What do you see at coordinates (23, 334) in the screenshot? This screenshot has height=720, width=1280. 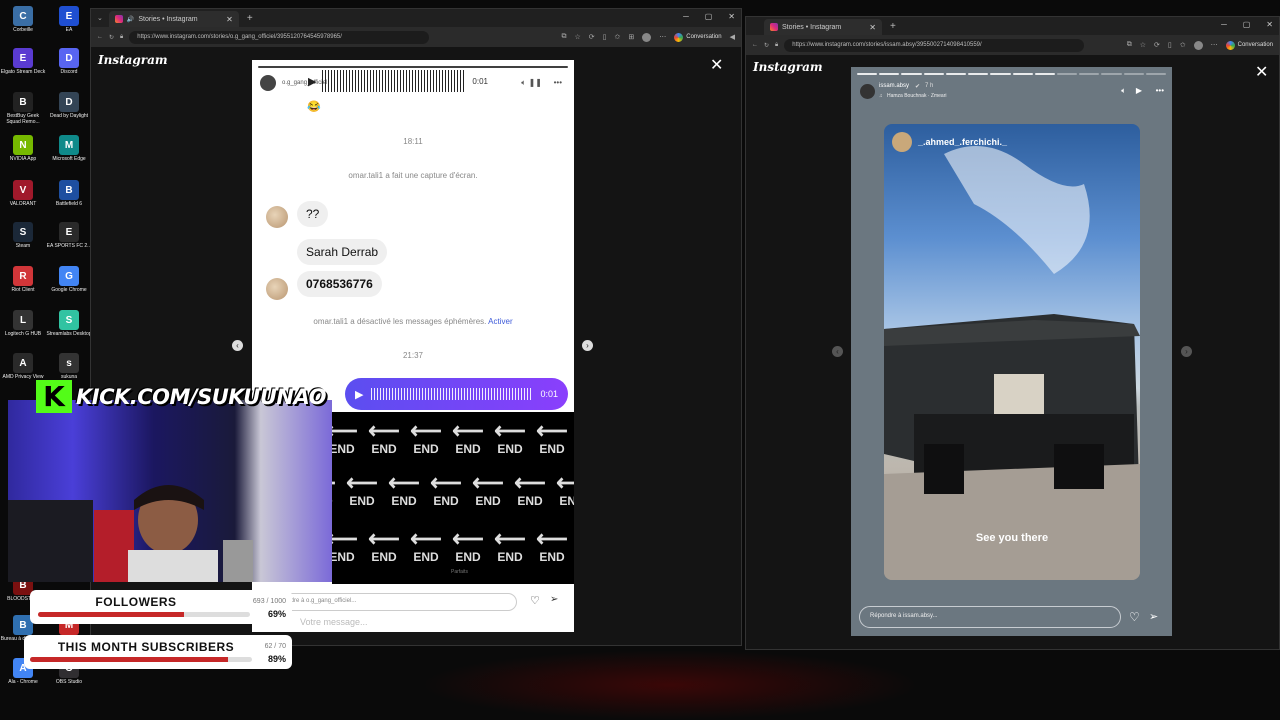 I see `desktop-shortcut-label: Logitech G HUB` at bounding box center [23, 334].